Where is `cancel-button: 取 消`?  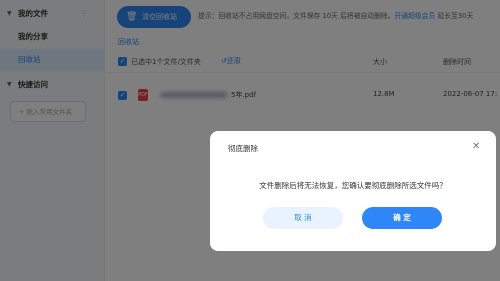
cancel-button: 取 消 is located at coordinates (303, 218).